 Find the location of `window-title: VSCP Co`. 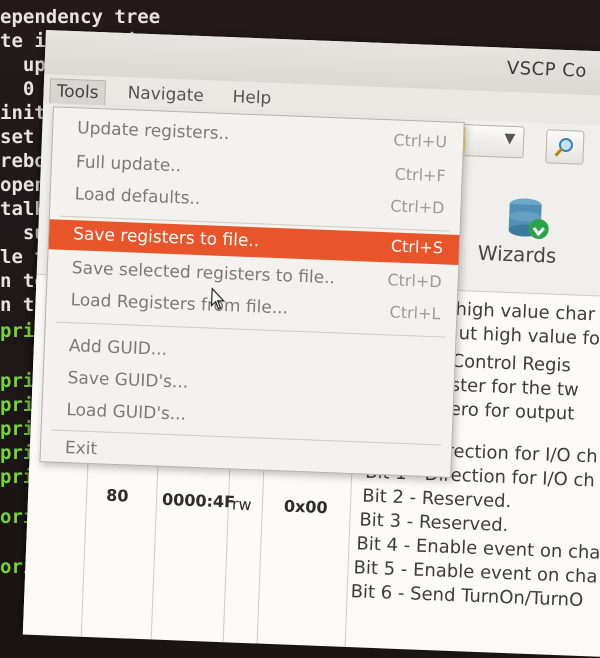

window-title: VSCP Co is located at coordinates (547, 69).